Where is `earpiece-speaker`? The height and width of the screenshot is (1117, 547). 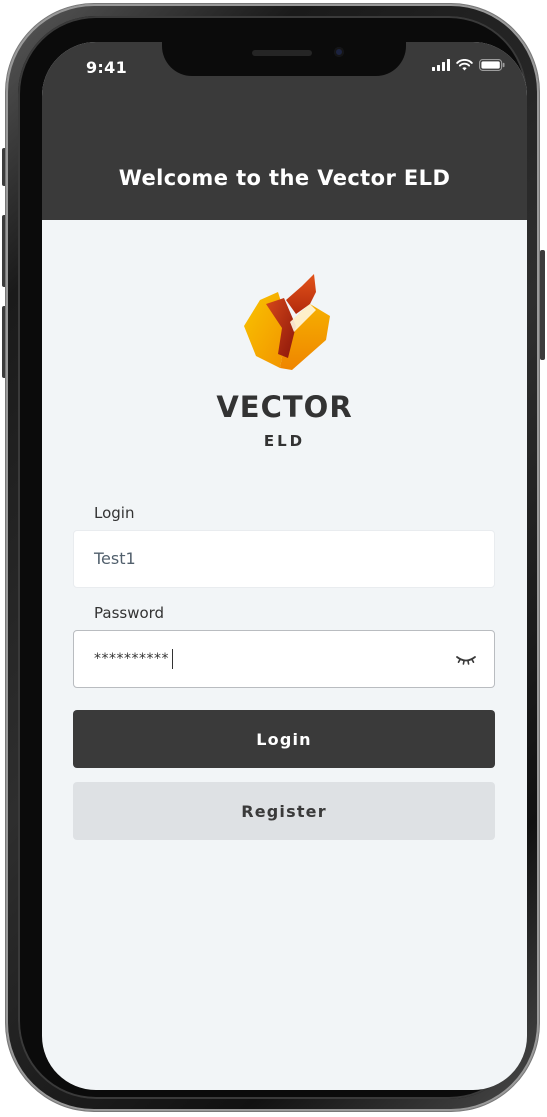
earpiece-speaker is located at coordinates (282, 53).